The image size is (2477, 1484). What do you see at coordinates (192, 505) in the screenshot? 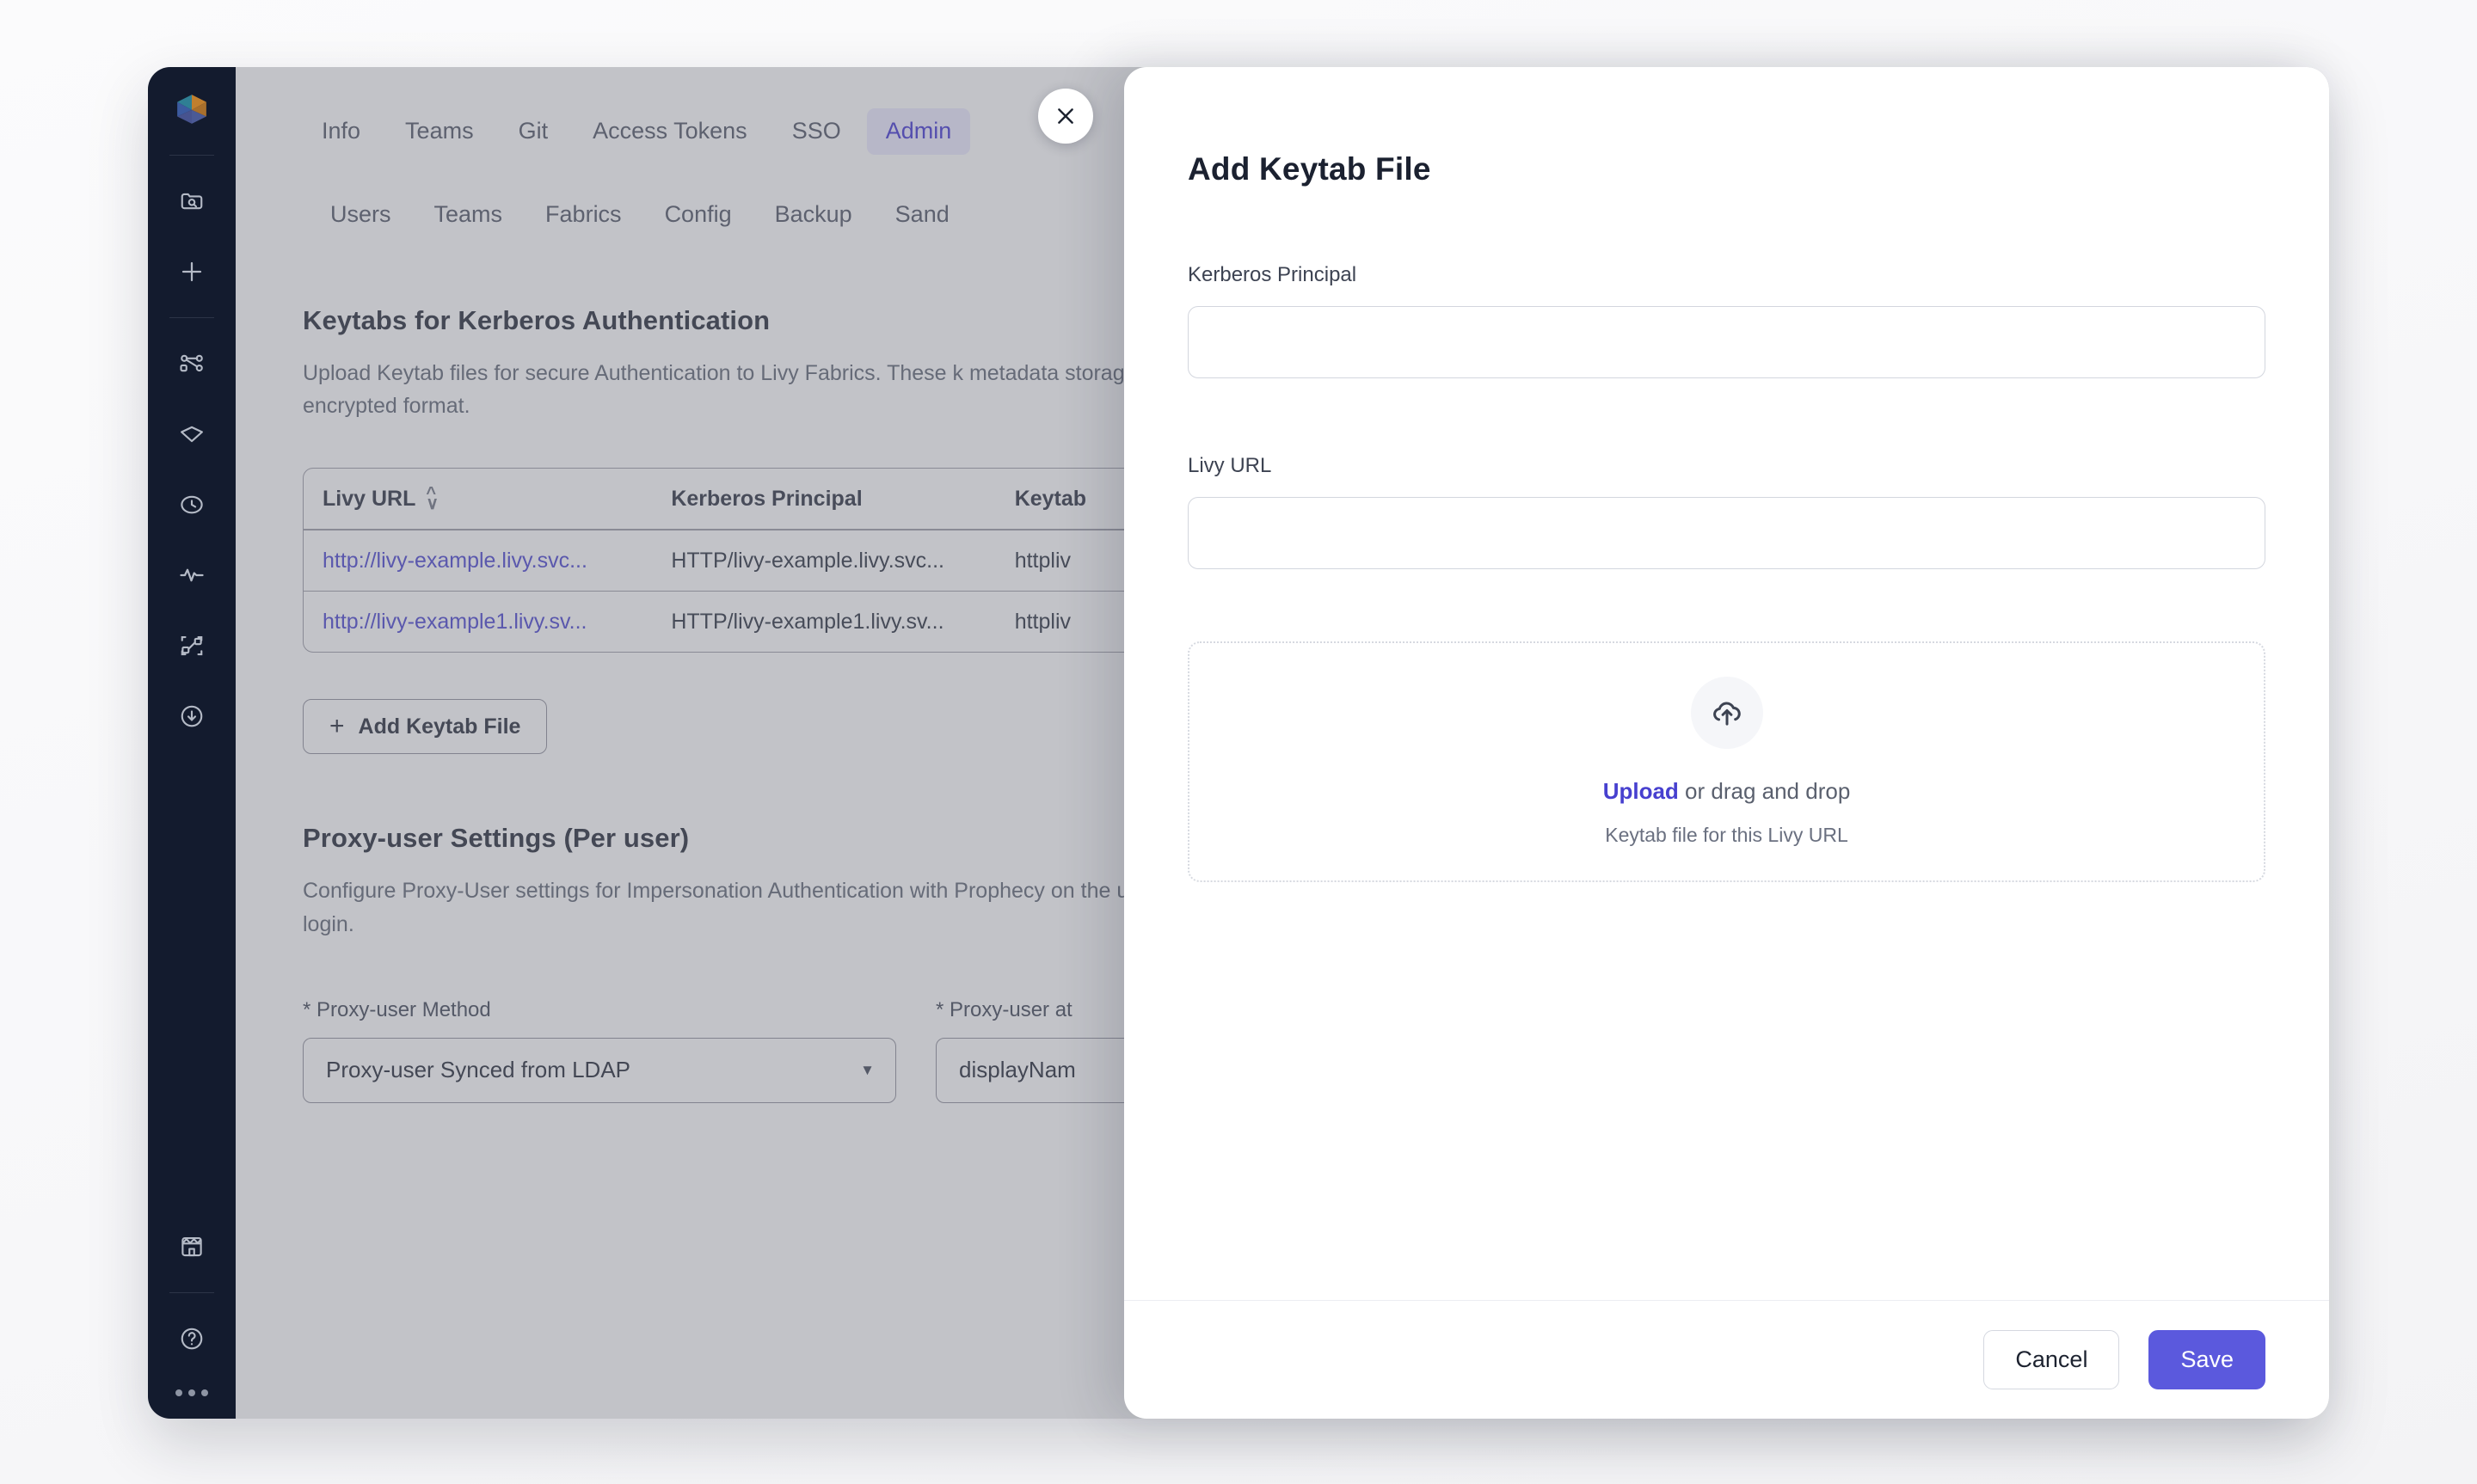
I see `rail-item-scheduled-jobs` at bounding box center [192, 505].